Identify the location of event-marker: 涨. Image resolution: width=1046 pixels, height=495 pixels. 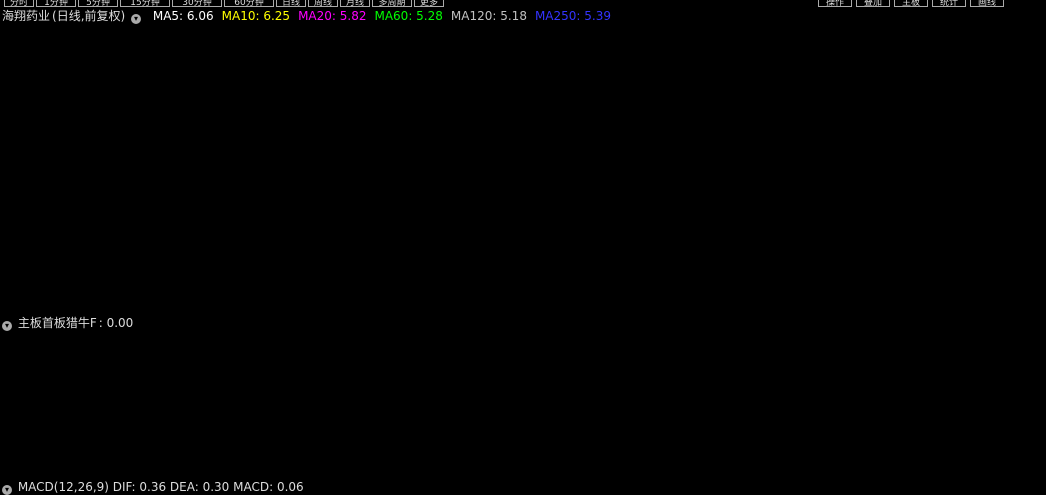
(889, 304).